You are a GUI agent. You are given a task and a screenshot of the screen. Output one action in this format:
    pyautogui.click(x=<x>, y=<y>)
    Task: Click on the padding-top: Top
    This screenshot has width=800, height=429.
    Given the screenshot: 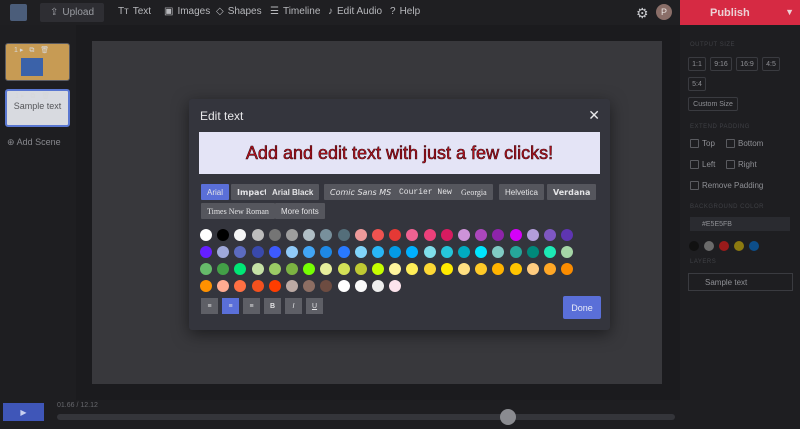 What is the action you would take?
    pyautogui.click(x=702, y=143)
    